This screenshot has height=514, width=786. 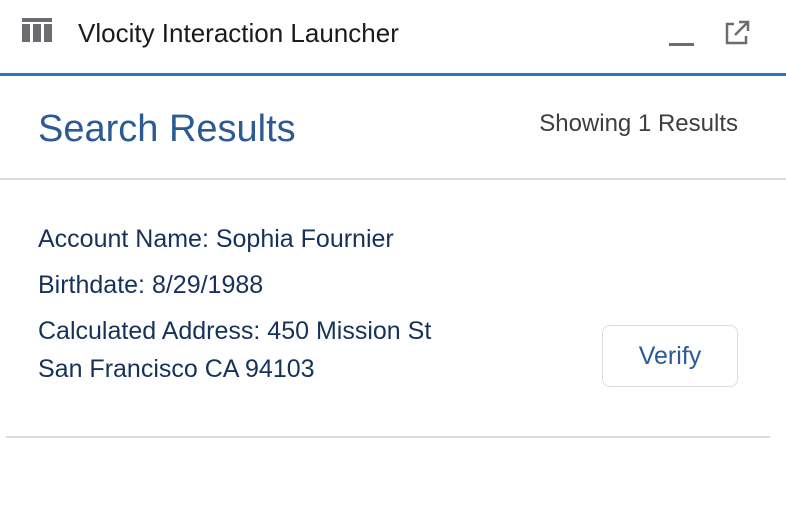 What do you see at coordinates (235, 331) in the screenshot?
I see `address-line-1: Calculated Address: 450 Mission St` at bounding box center [235, 331].